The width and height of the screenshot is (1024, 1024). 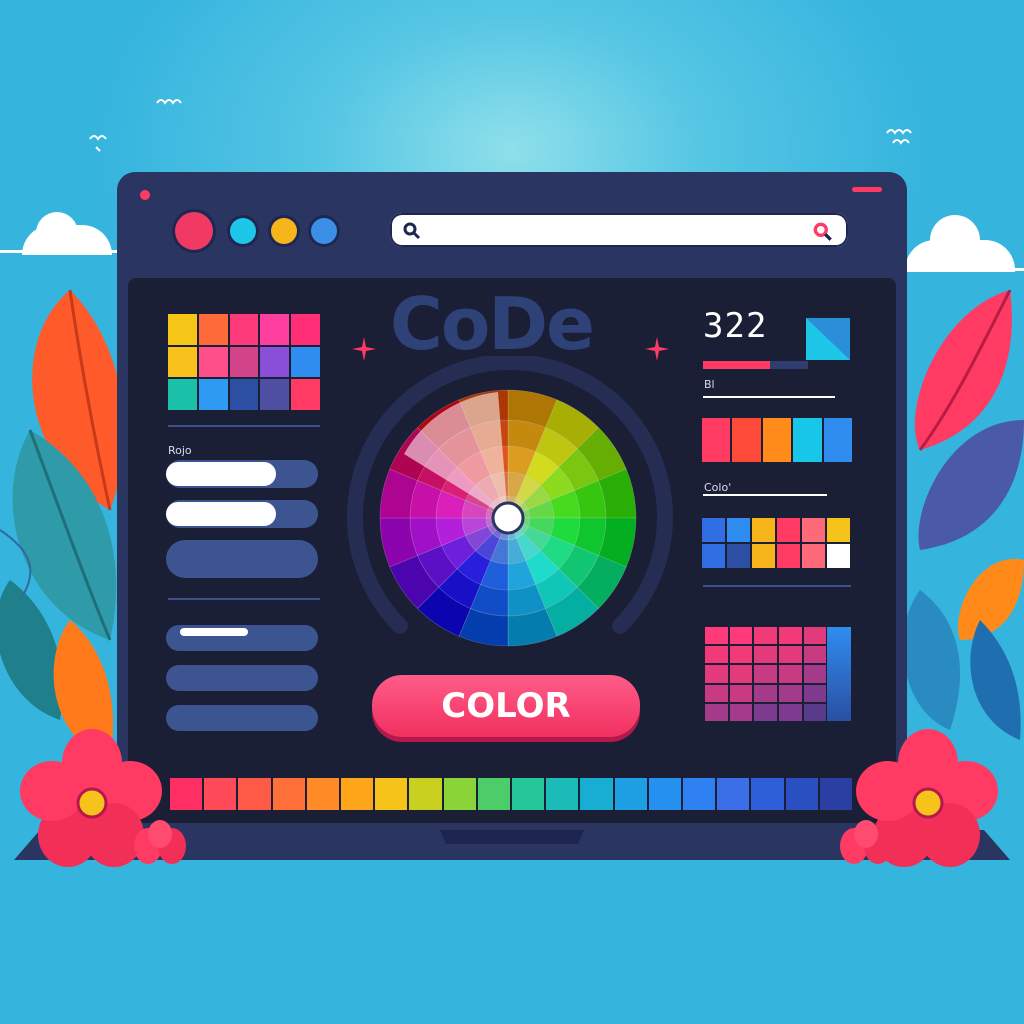 I want to click on input-pill, so click(x=242, y=559).